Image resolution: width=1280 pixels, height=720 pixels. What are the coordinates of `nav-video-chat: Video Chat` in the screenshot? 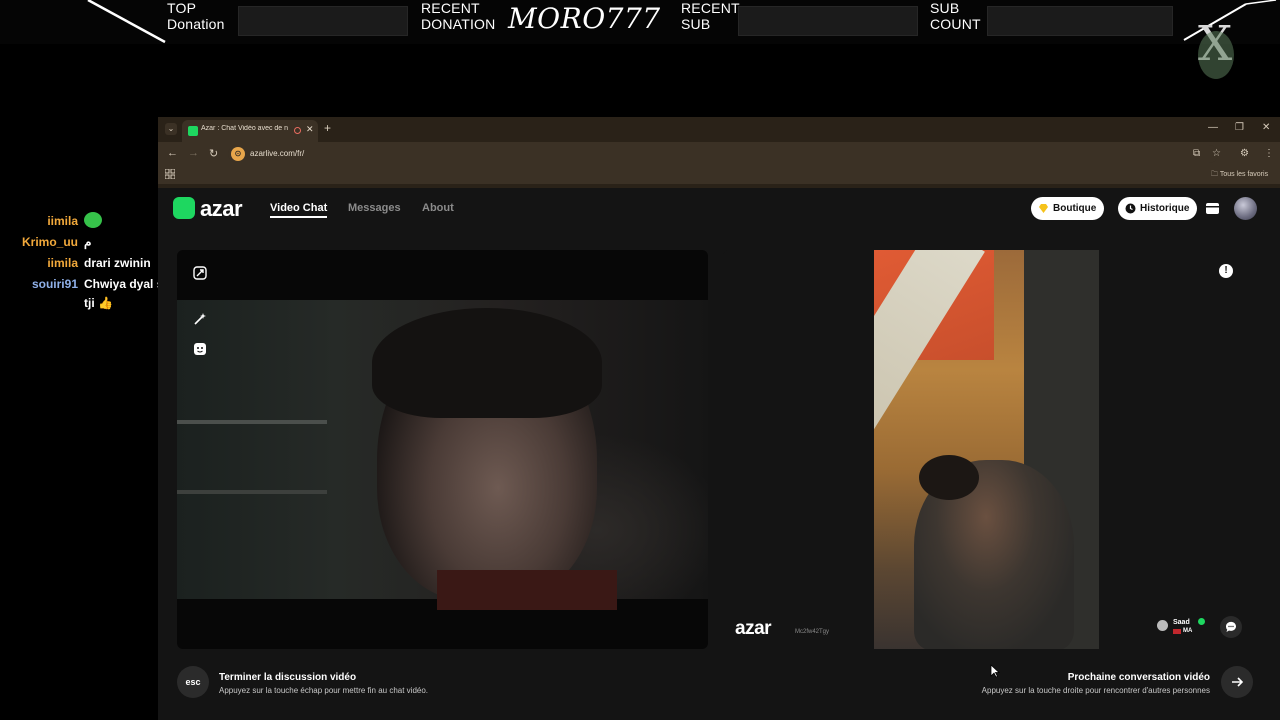 It's located at (299, 210).